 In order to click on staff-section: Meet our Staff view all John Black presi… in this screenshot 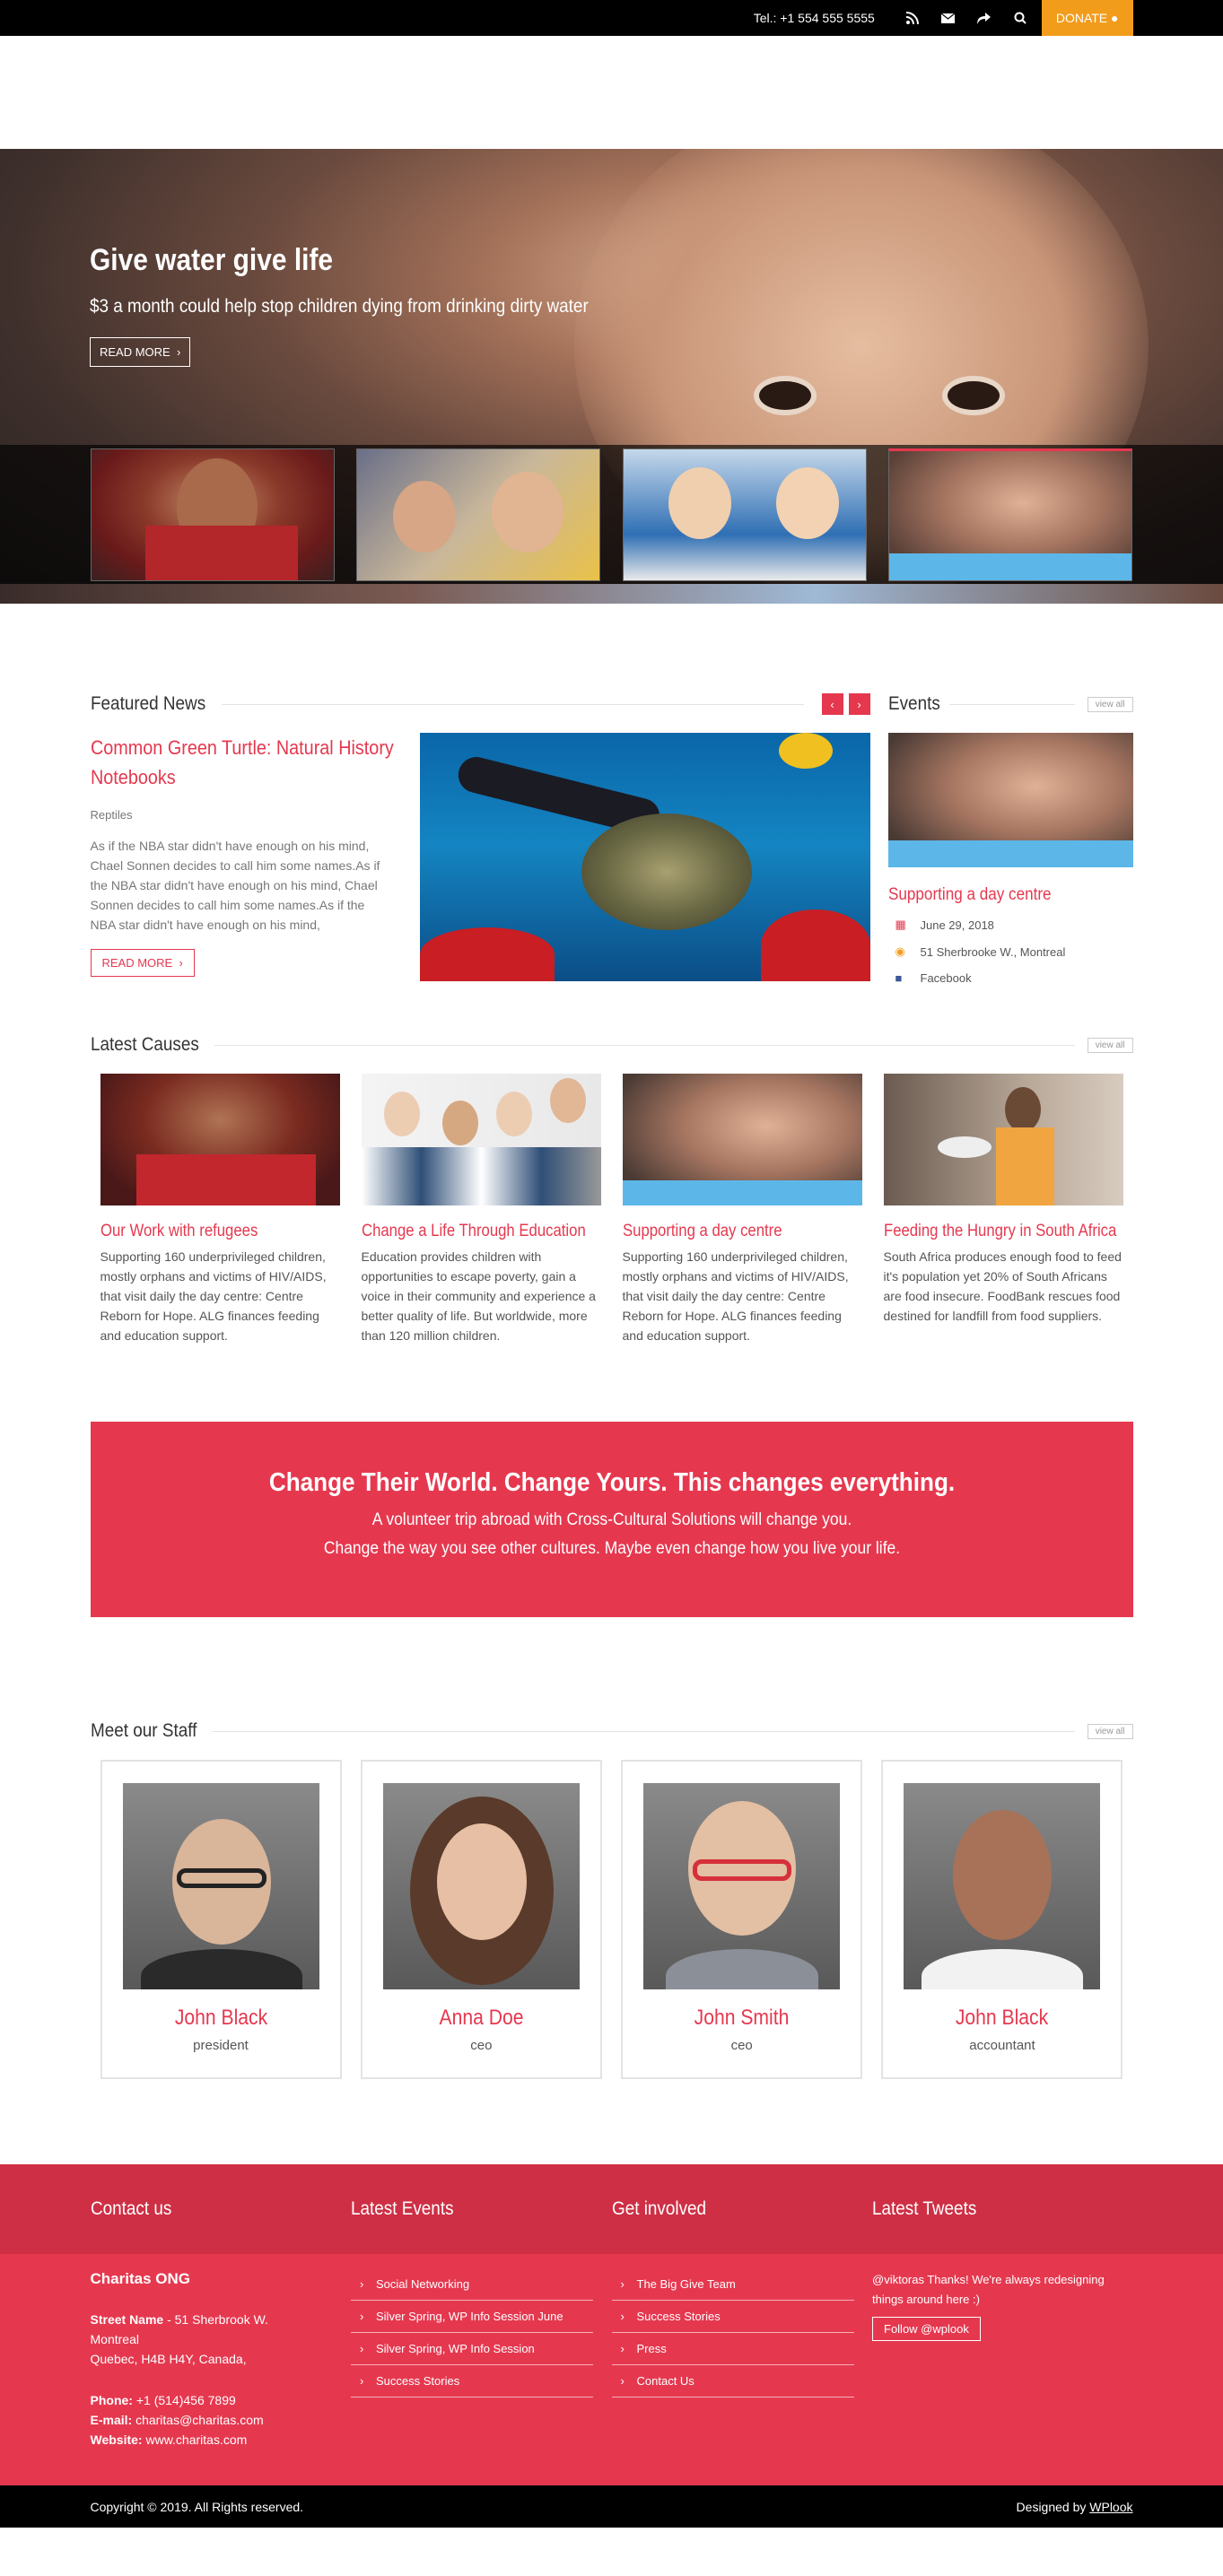, I will do `click(612, 1899)`.